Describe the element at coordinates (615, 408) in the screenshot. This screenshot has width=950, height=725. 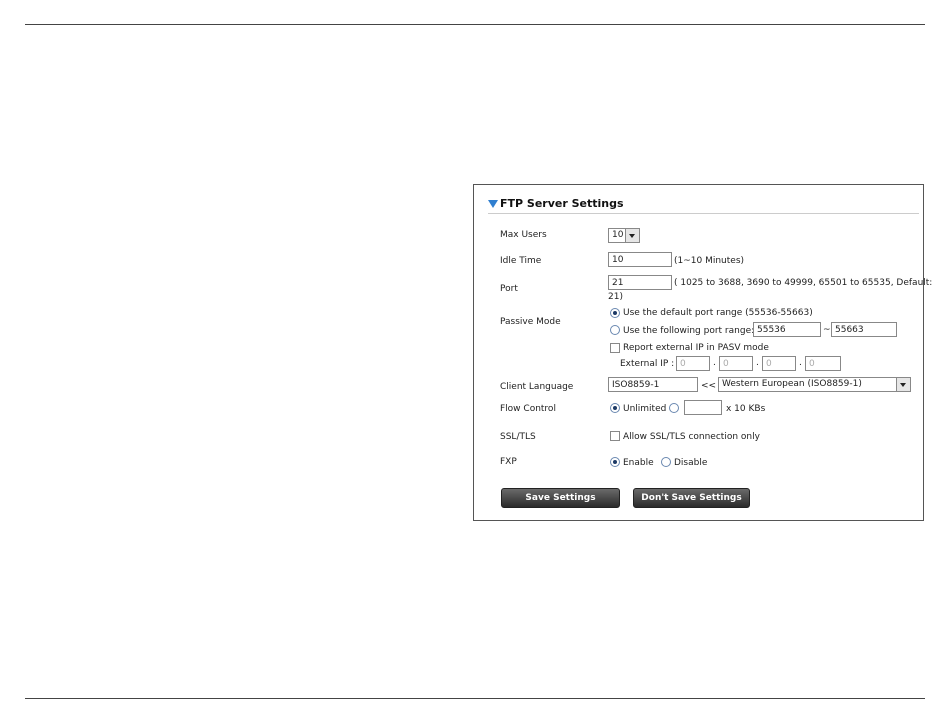
I see `flow-unlimited-radio` at that location.